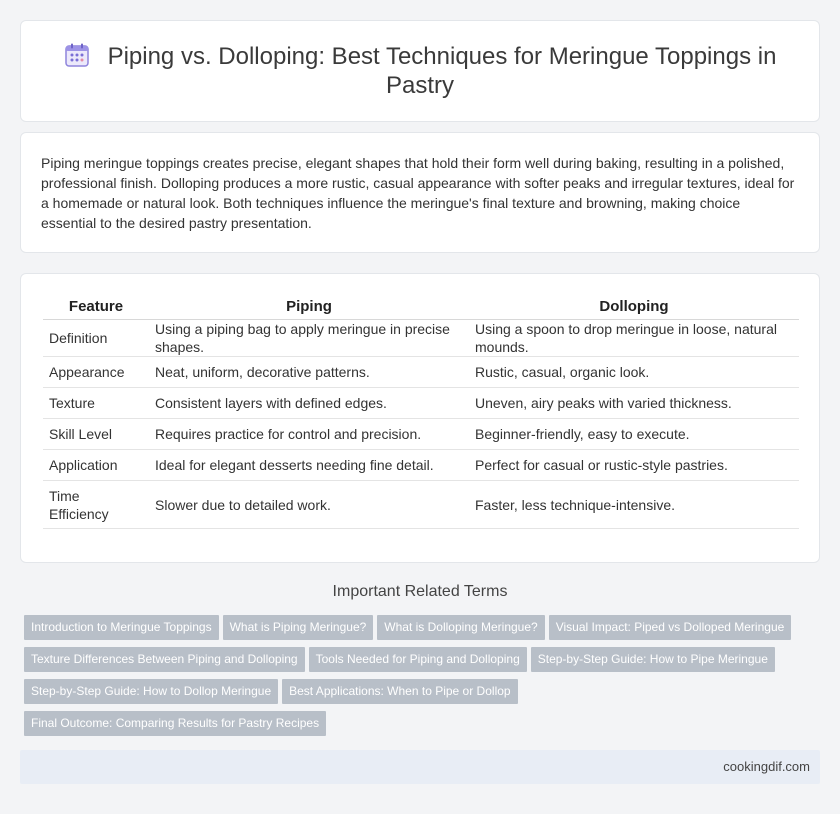 The height and width of the screenshot is (814, 840). What do you see at coordinates (766, 766) in the screenshot?
I see `footer-site-link: cookingdif.com` at bounding box center [766, 766].